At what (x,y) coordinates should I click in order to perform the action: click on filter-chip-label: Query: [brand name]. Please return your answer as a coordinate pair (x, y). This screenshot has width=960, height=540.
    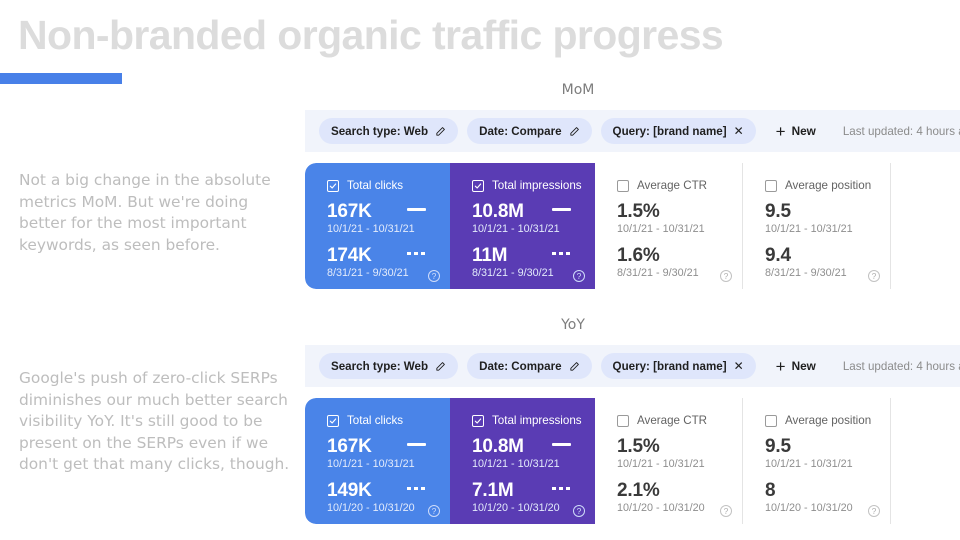
    Looking at the image, I should click on (669, 366).